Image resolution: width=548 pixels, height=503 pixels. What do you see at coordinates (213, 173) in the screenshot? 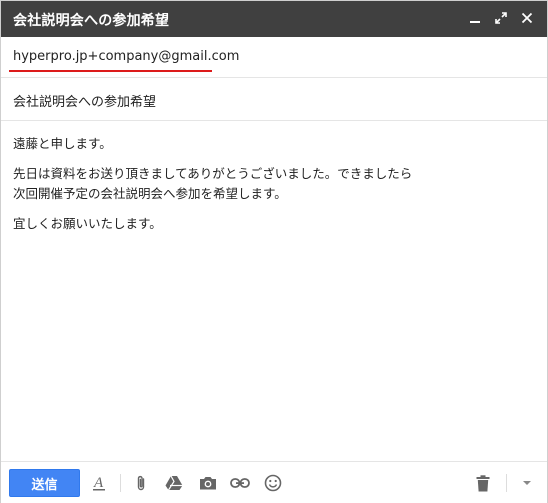
I see `body-line: 先日は資料をお送り頂きましてありがとうございました。できましたら` at bounding box center [213, 173].